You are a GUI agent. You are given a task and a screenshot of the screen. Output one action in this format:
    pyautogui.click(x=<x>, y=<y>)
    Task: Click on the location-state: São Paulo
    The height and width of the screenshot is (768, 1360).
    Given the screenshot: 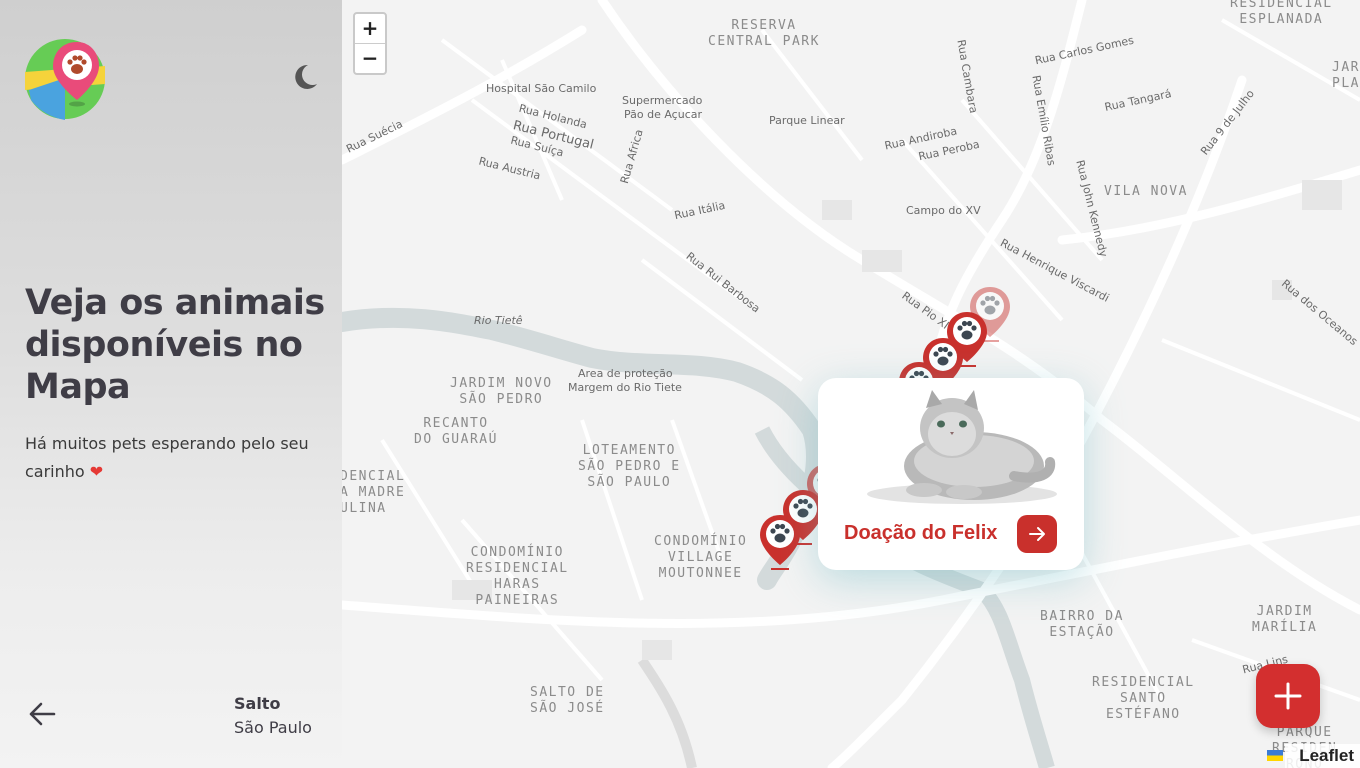 What is the action you would take?
    pyautogui.click(x=273, y=727)
    